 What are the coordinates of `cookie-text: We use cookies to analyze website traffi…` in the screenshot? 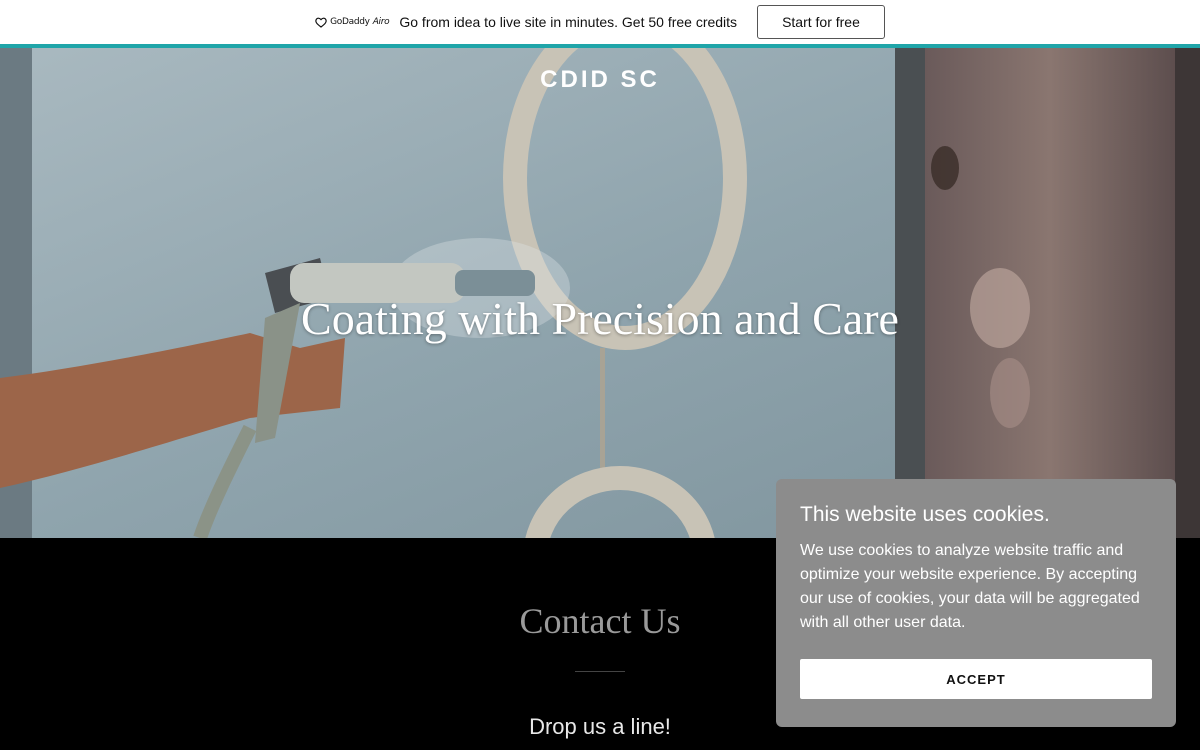 It's located at (970, 586).